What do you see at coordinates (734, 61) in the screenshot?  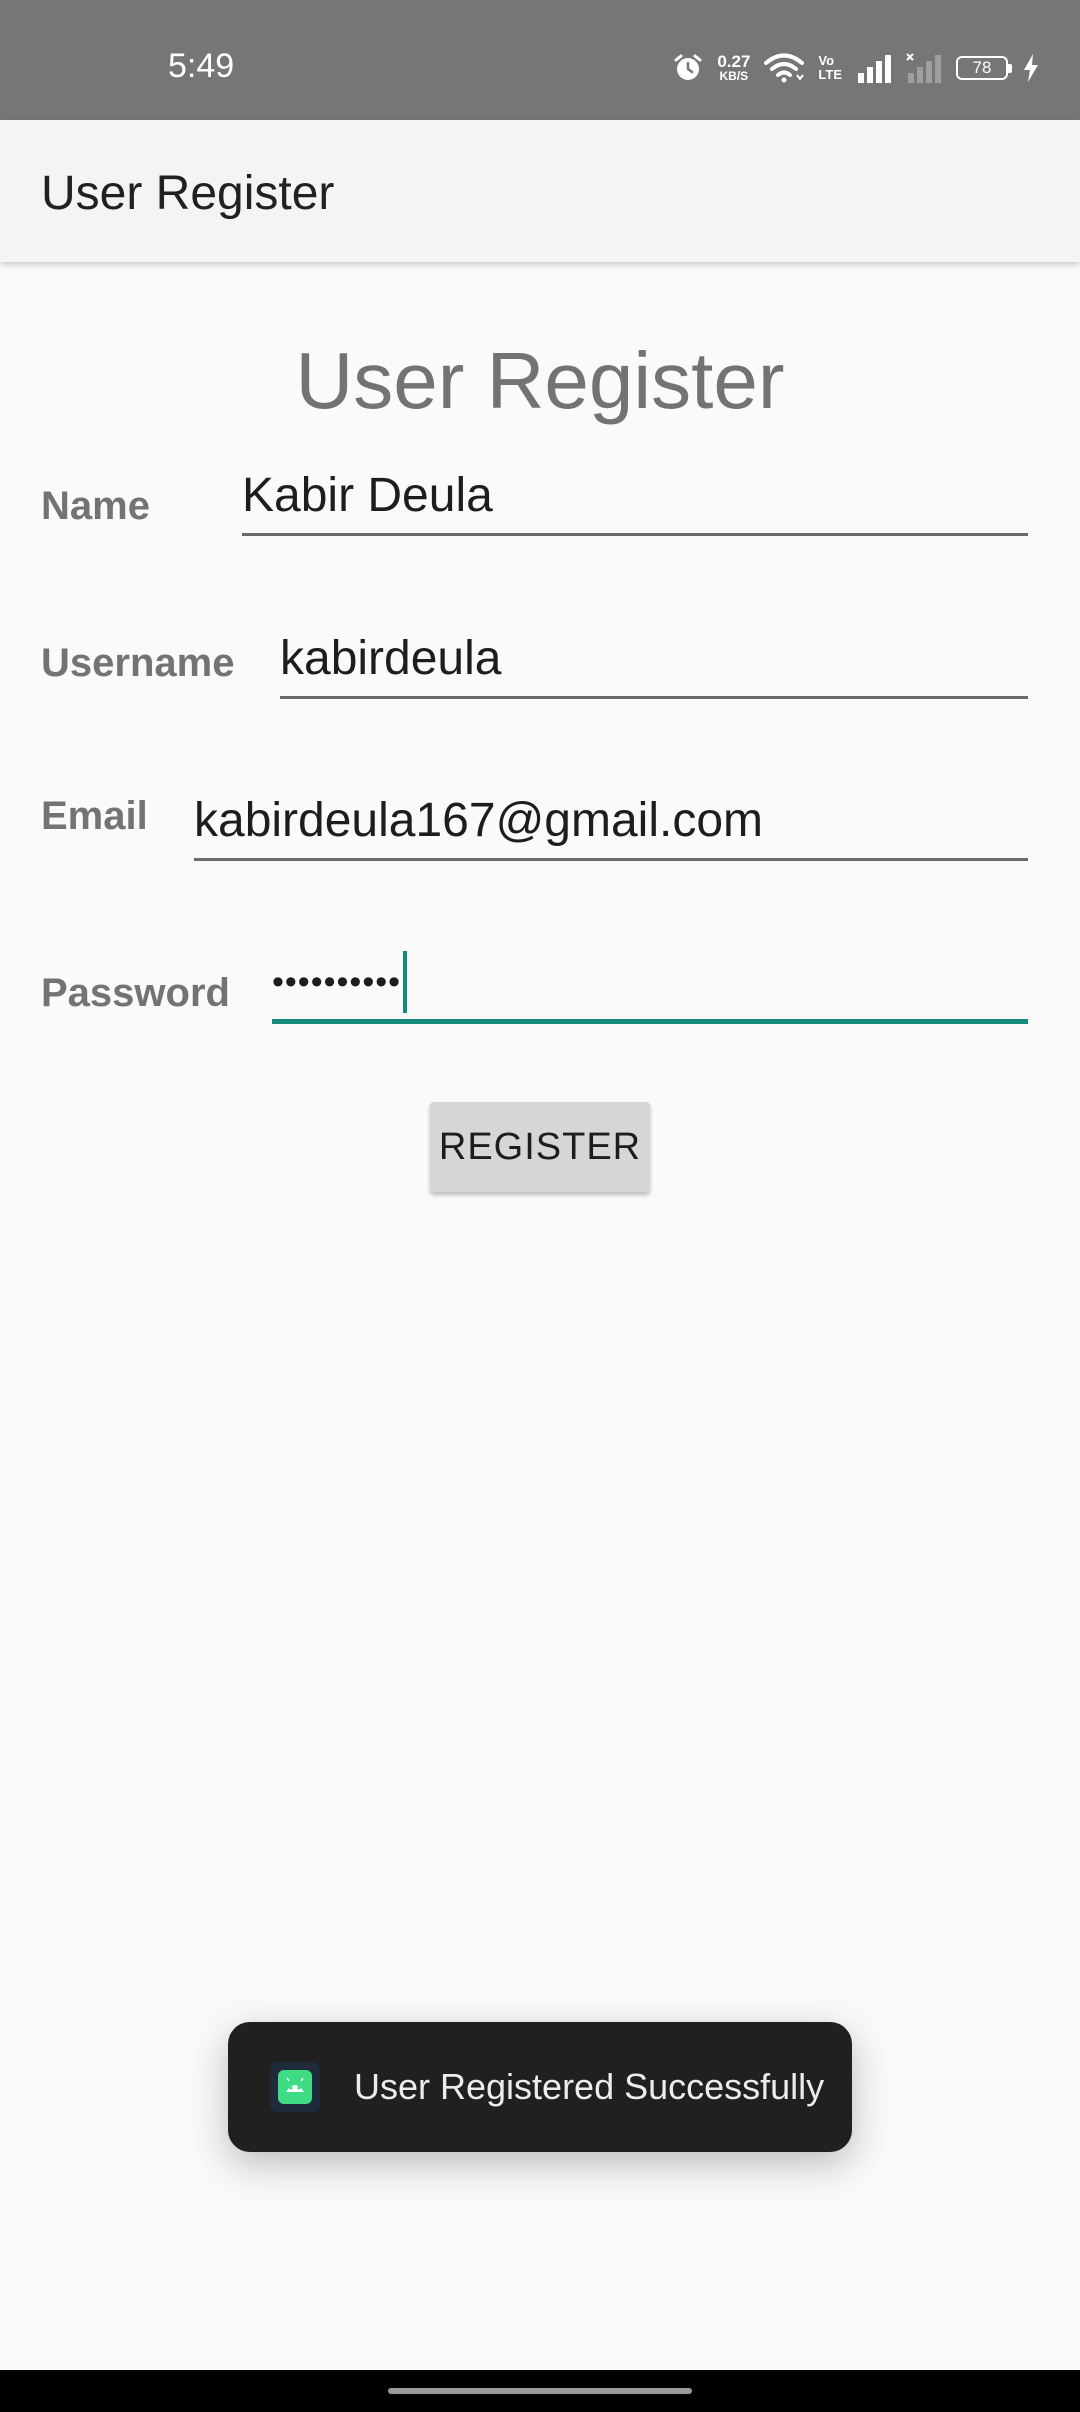 I see `net-speed-value: 0.27` at bounding box center [734, 61].